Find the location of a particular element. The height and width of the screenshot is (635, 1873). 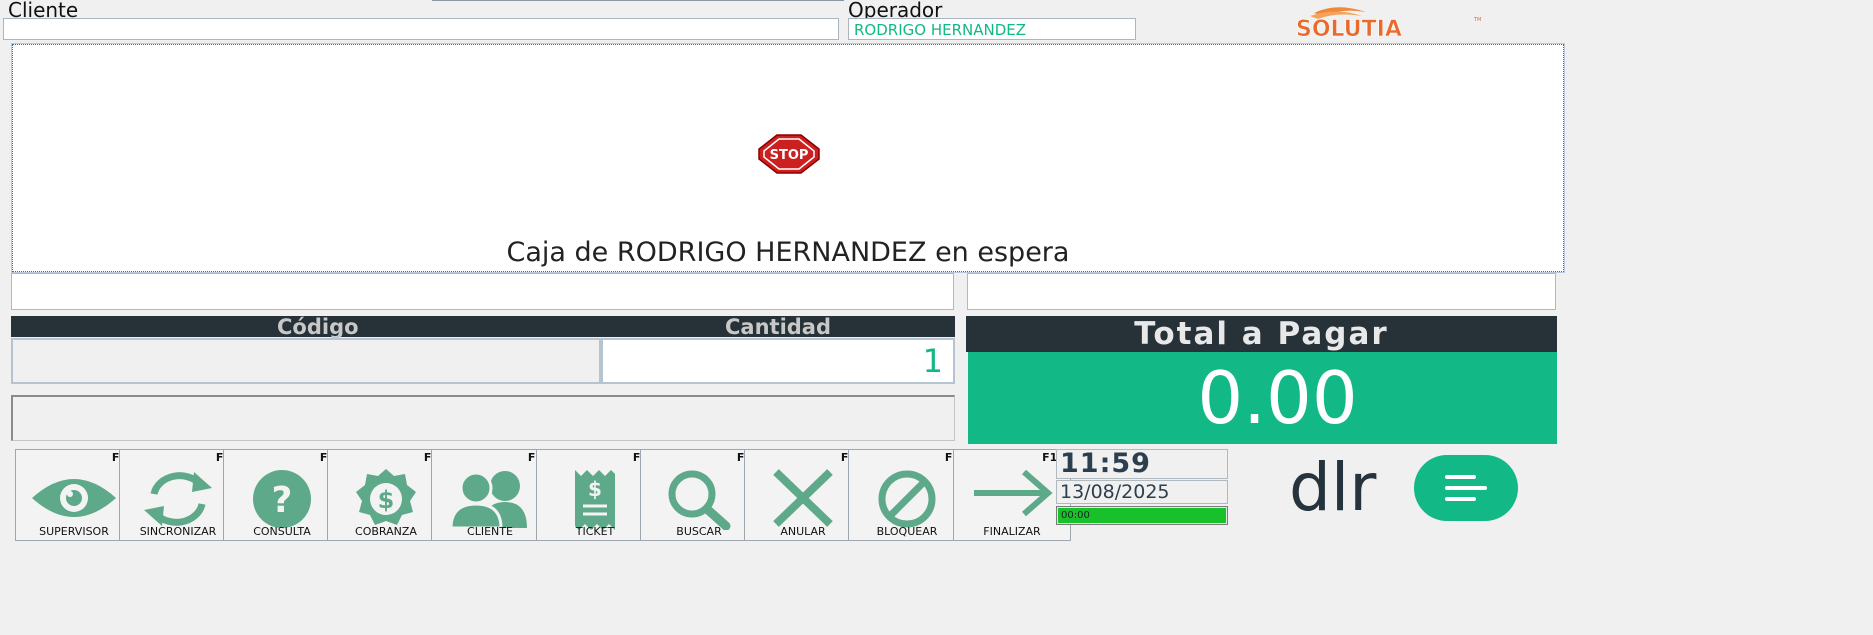

cantidad-input: 1 is located at coordinates (778, 361).